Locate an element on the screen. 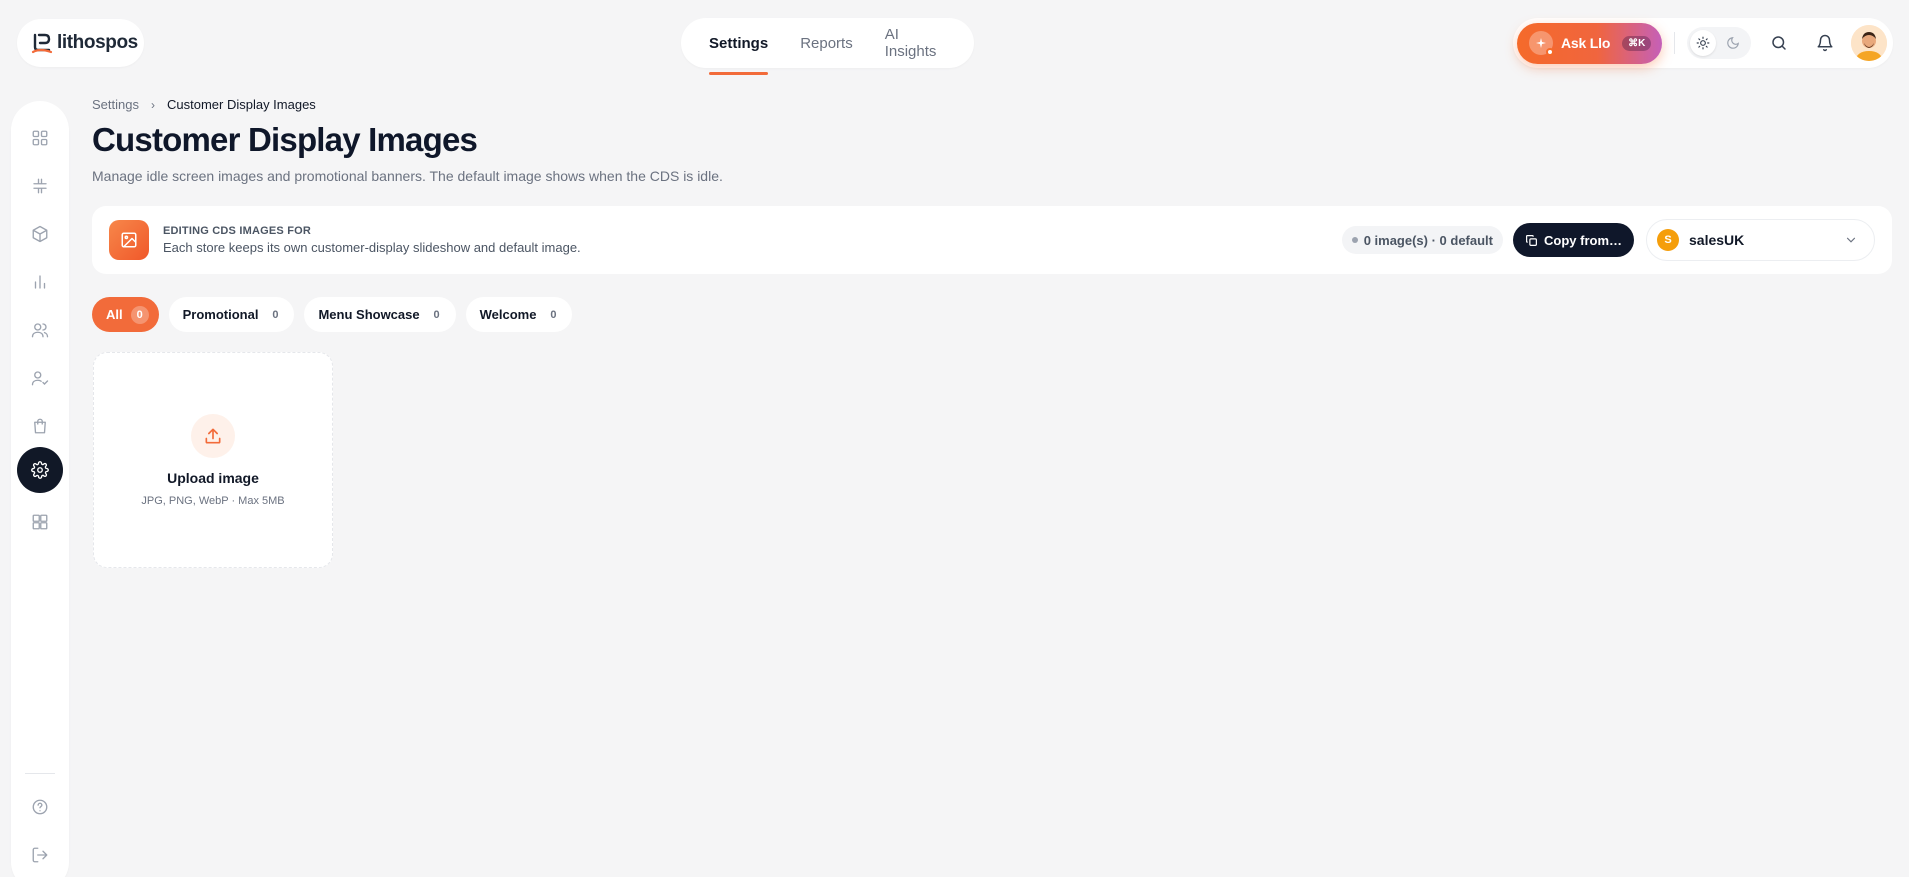  sidebar-item-products is located at coordinates (40, 234).